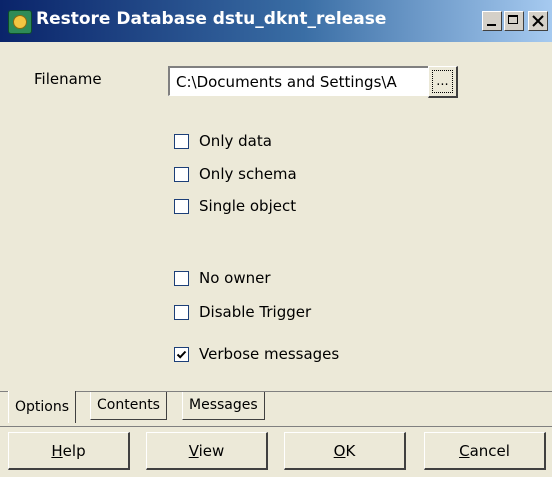 The height and width of the screenshot is (477, 552). Describe the element at coordinates (514, 21) in the screenshot. I see `maximize-button` at that location.